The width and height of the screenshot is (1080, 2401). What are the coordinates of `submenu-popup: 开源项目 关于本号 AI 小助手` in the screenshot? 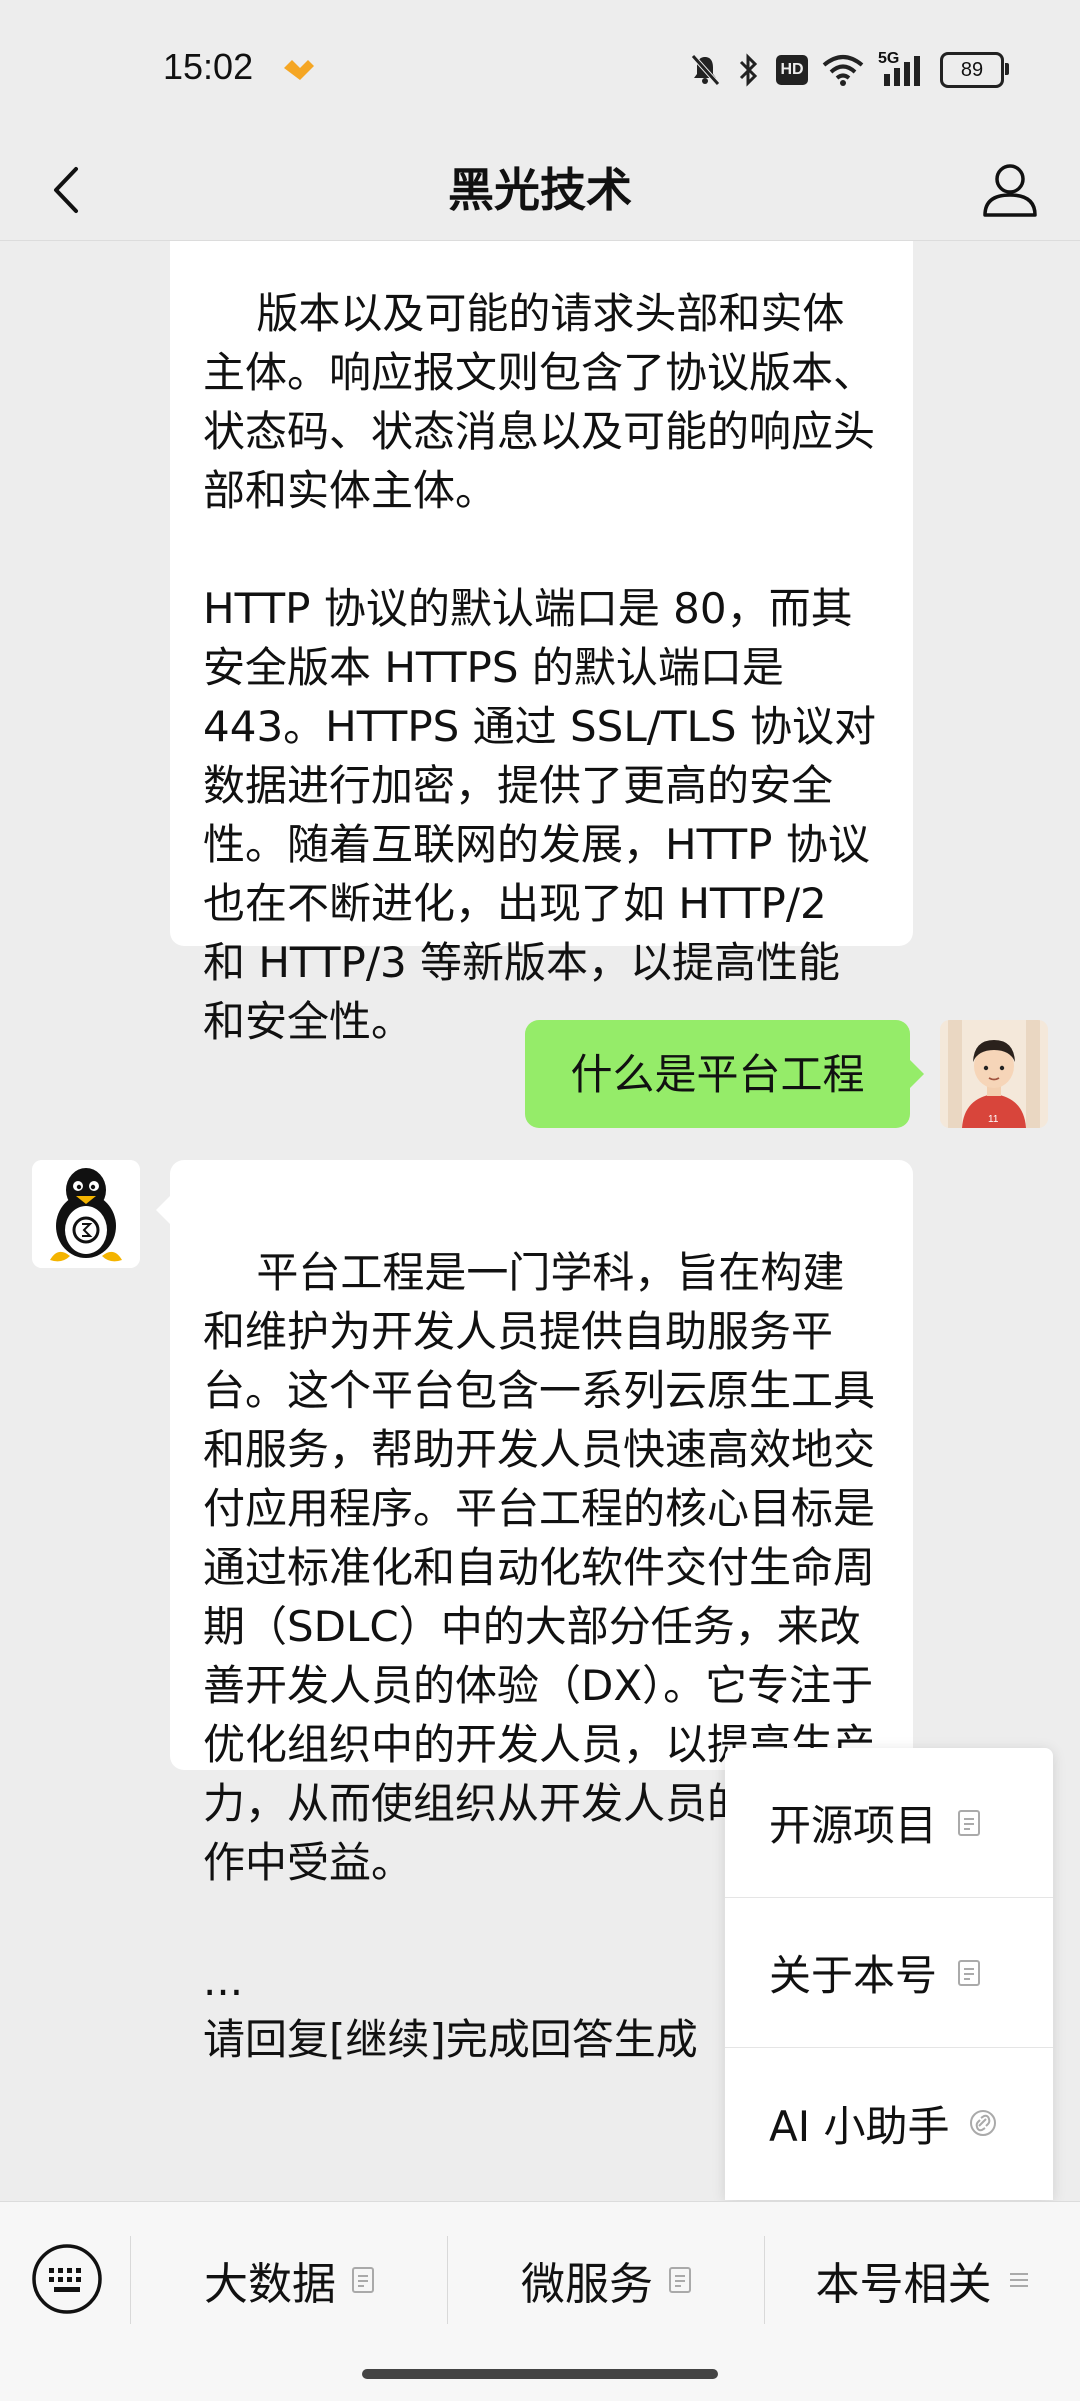 It's located at (889, 1974).